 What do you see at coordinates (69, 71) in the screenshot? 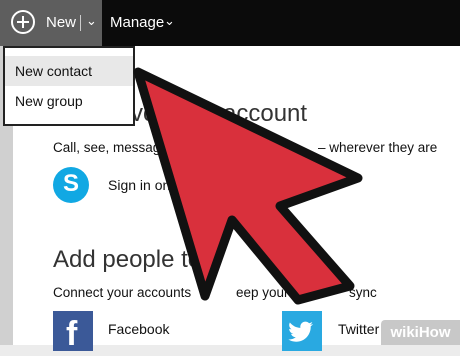
I see `menu-item-new-contact: New contact` at bounding box center [69, 71].